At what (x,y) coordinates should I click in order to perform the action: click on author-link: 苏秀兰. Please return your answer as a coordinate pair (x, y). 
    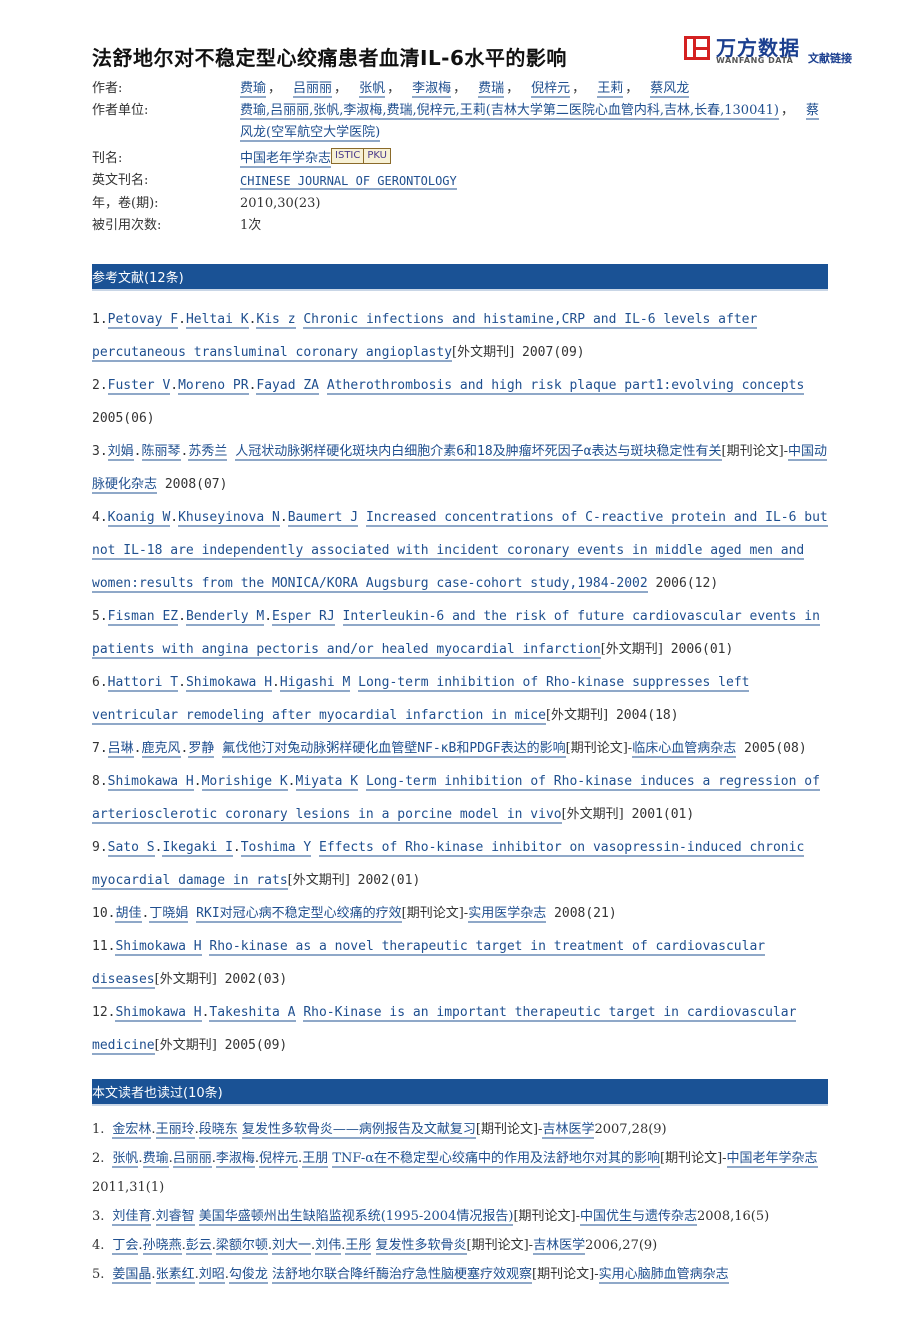
    Looking at the image, I should click on (208, 452).